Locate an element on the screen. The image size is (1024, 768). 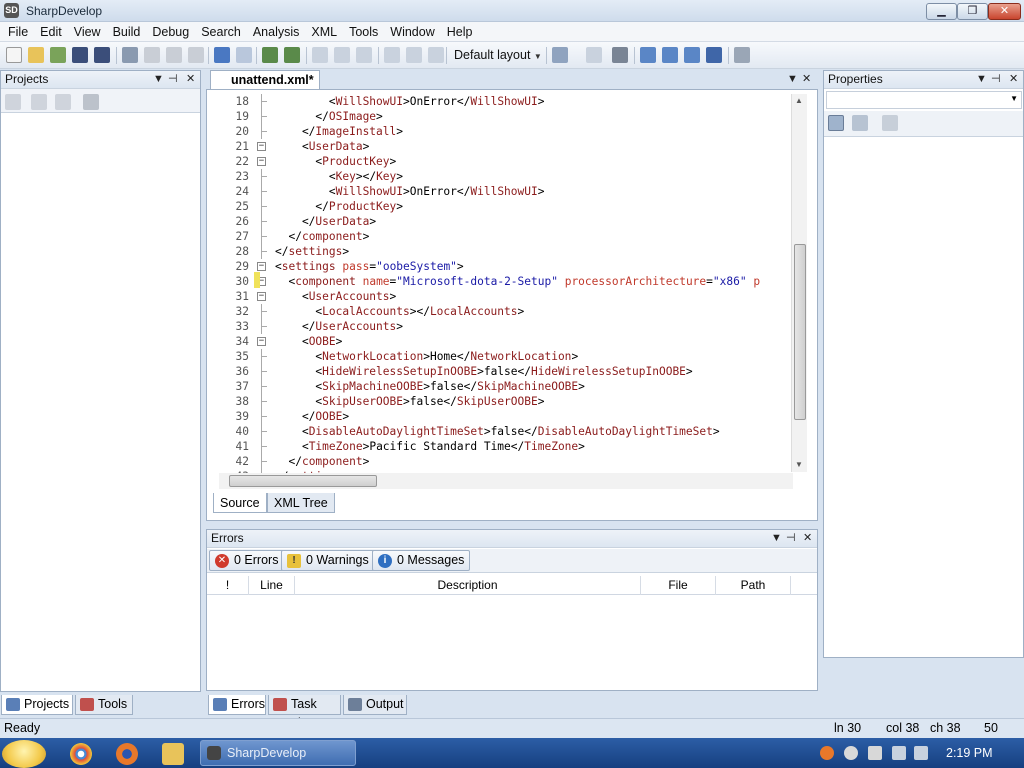
minus-icon is located at coordinates (851, 753).